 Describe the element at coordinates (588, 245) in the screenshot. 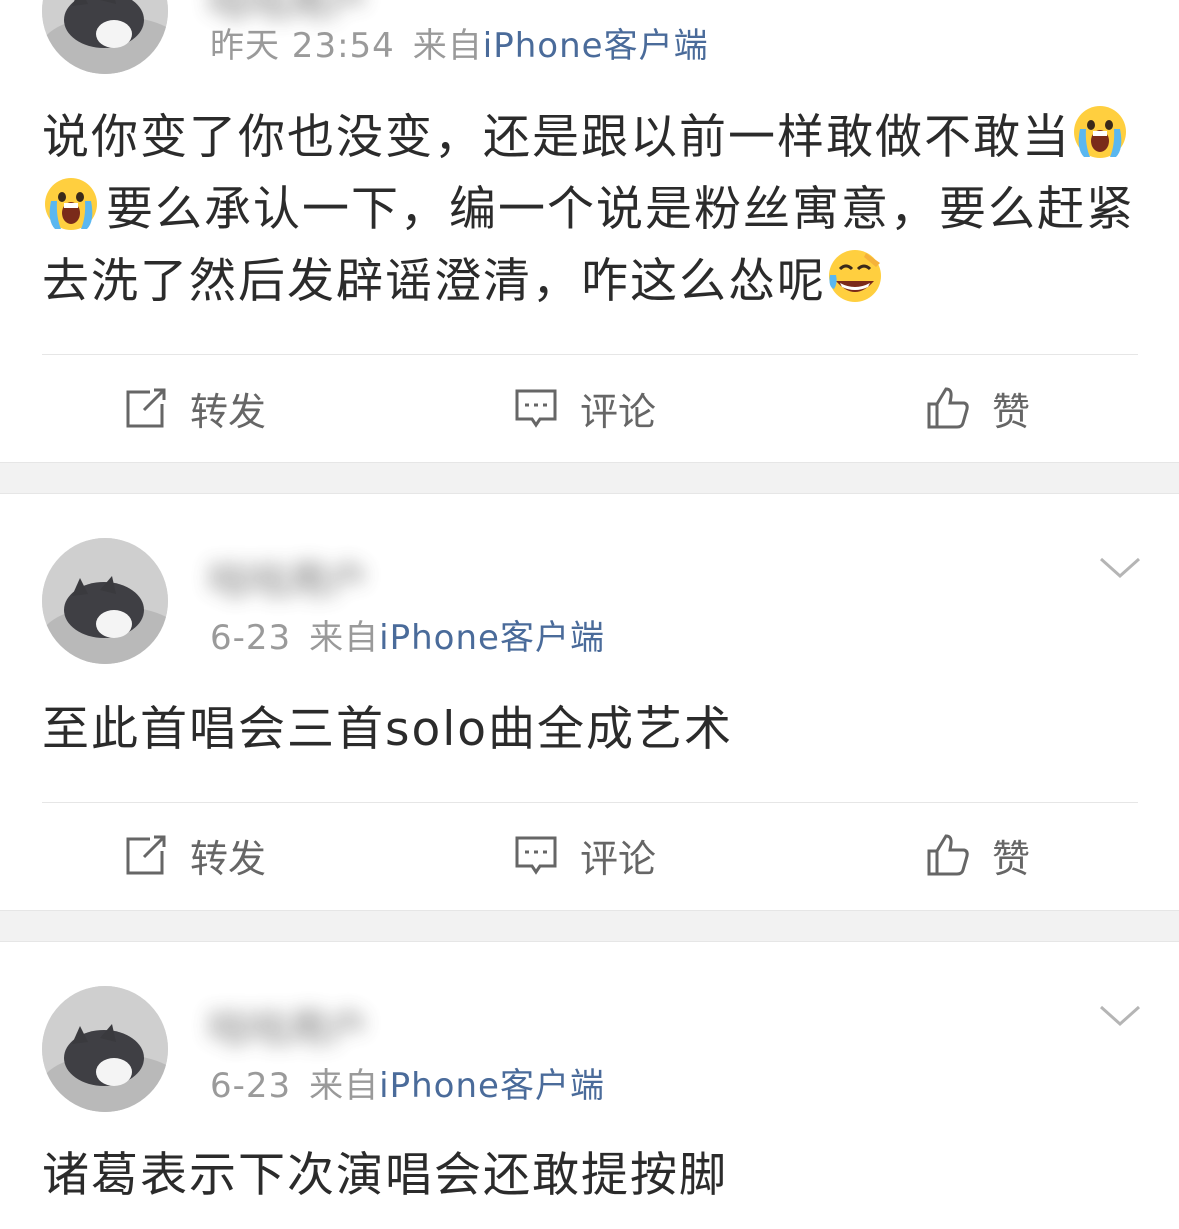

I see `post-text: 要么承认一下，编一个说是粉丝寓意，要么赶紧去洗了然后发辟谣澄清，咋这么怂呢` at that location.